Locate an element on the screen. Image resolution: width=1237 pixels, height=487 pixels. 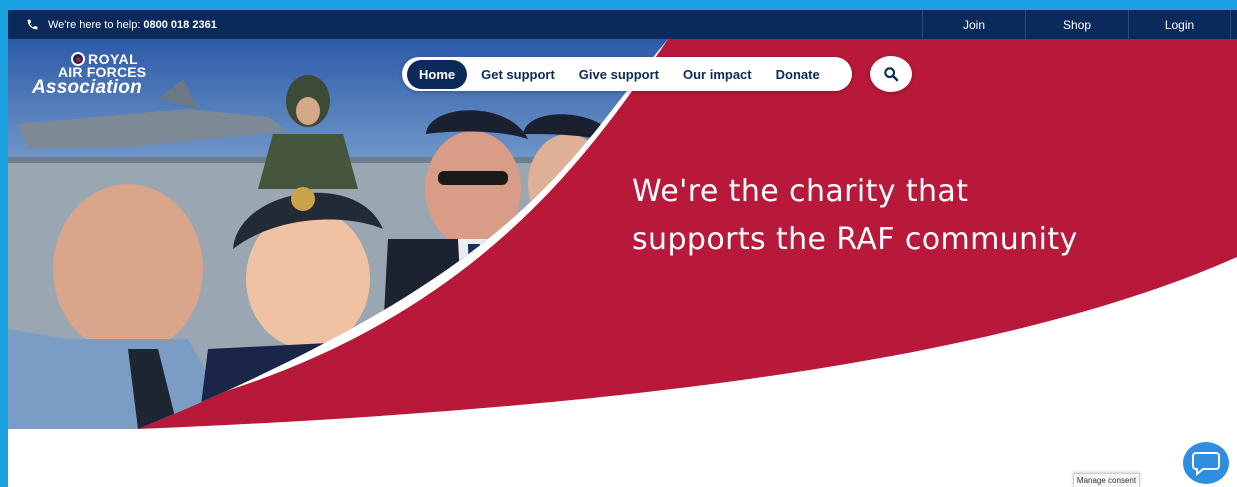
help-phone-number: 0800 018 2361 is located at coordinates (179, 25).